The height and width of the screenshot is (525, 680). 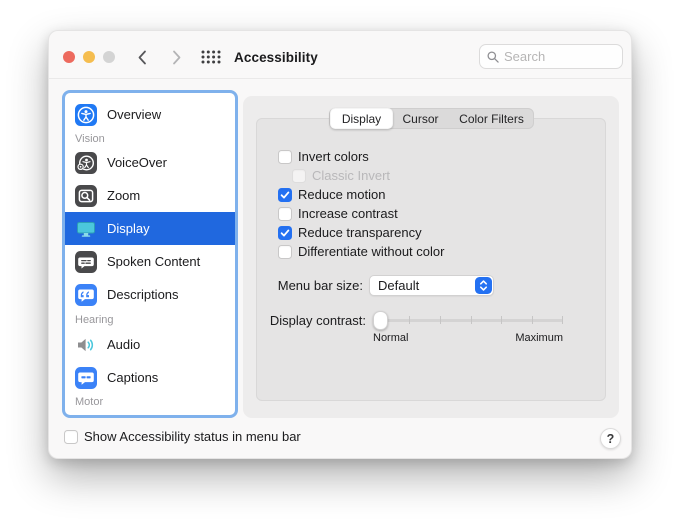 What do you see at coordinates (89, 401) in the screenshot?
I see `sidebar-section-motor: Motor` at bounding box center [89, 401].